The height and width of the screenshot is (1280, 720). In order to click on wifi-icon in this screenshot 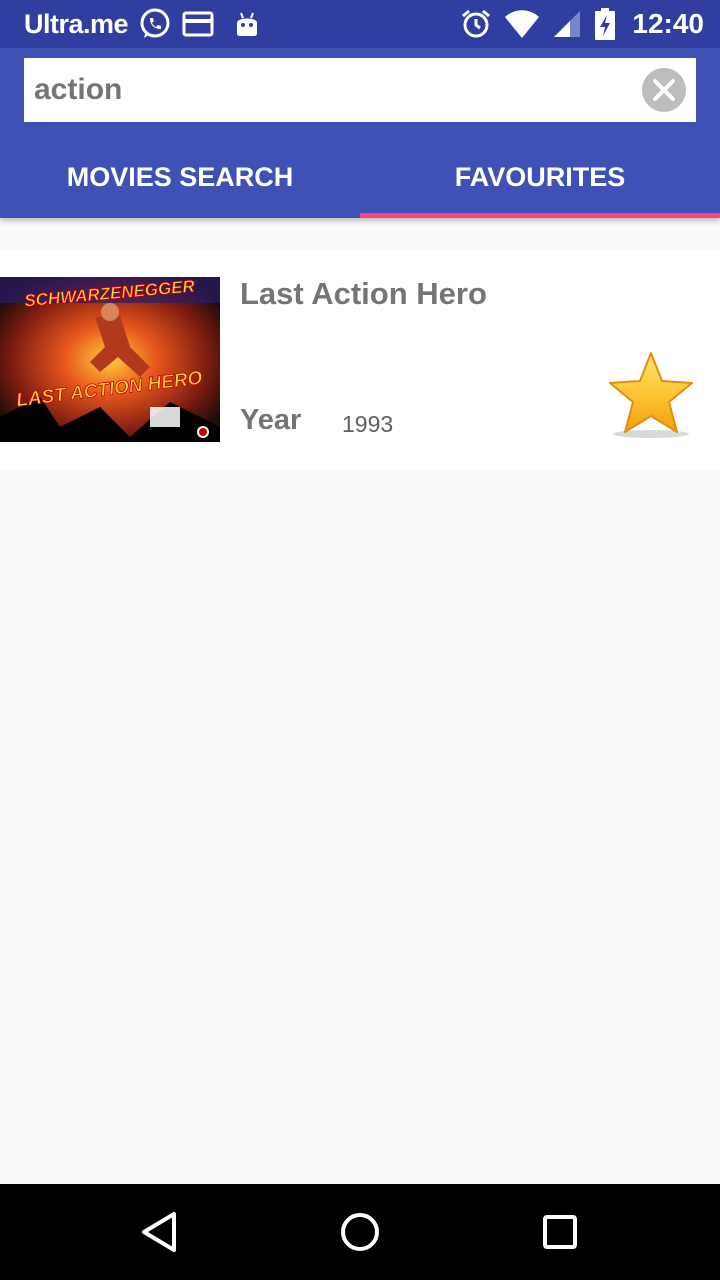, I will do `click(522, 24)`.